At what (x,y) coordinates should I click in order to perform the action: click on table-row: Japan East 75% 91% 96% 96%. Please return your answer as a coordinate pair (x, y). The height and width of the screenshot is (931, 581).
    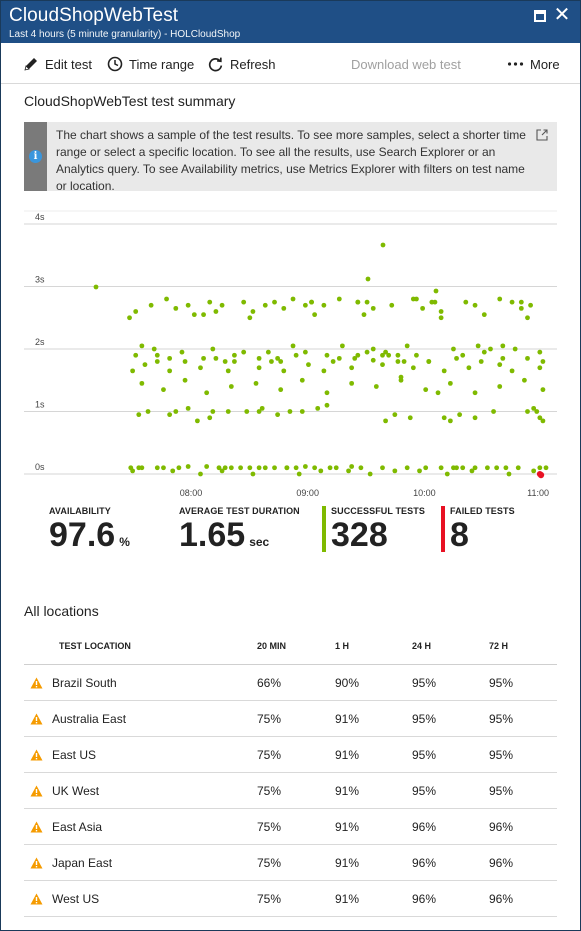
    Looking at the image, I should click on (290, 862).